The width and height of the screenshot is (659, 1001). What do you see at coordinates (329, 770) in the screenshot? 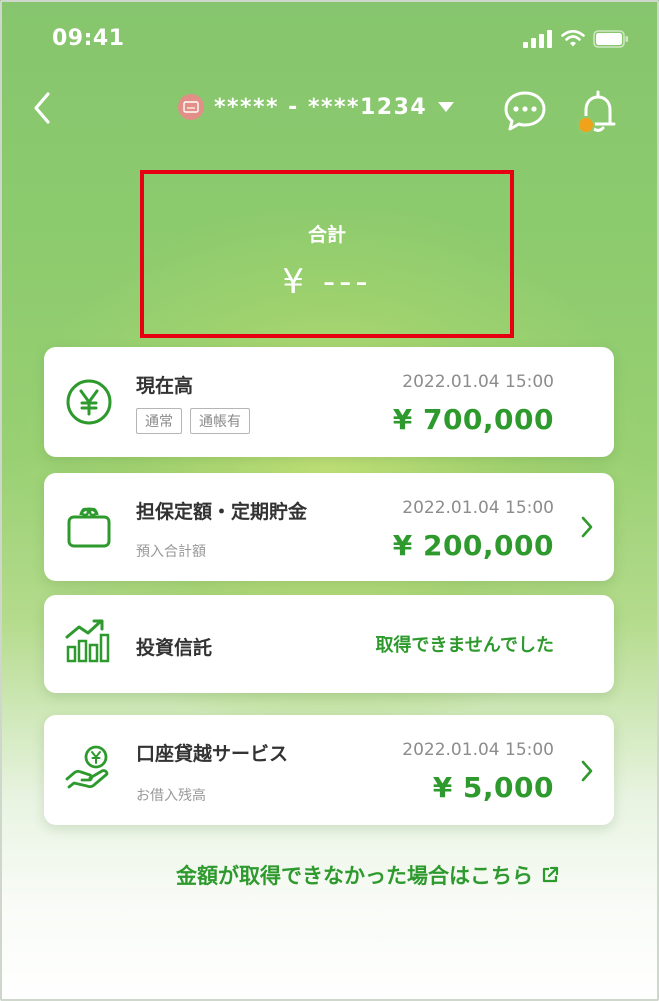
I see `balance-card-overdraft: 口座貸越サービス お借入残高 2022.01.04 15:00 ¥ 5,000` at bounding box center [329, 770].